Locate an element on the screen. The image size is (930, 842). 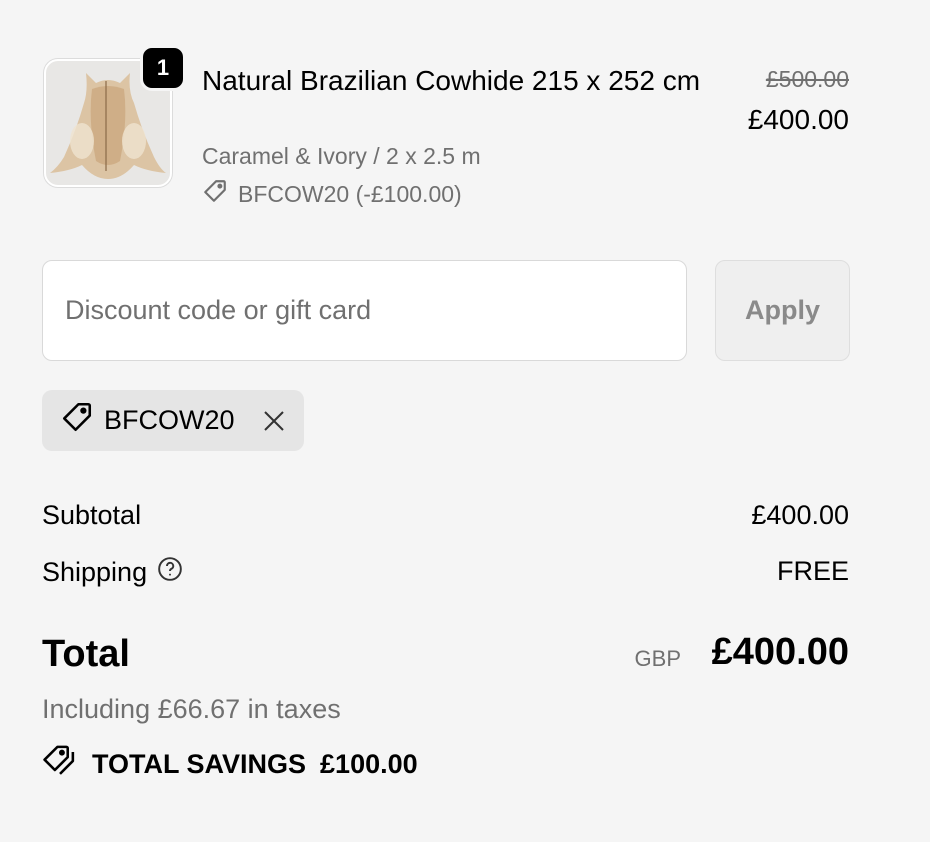
applied-discount-chip: BFCOW20 is located at coordinates (173, 420).